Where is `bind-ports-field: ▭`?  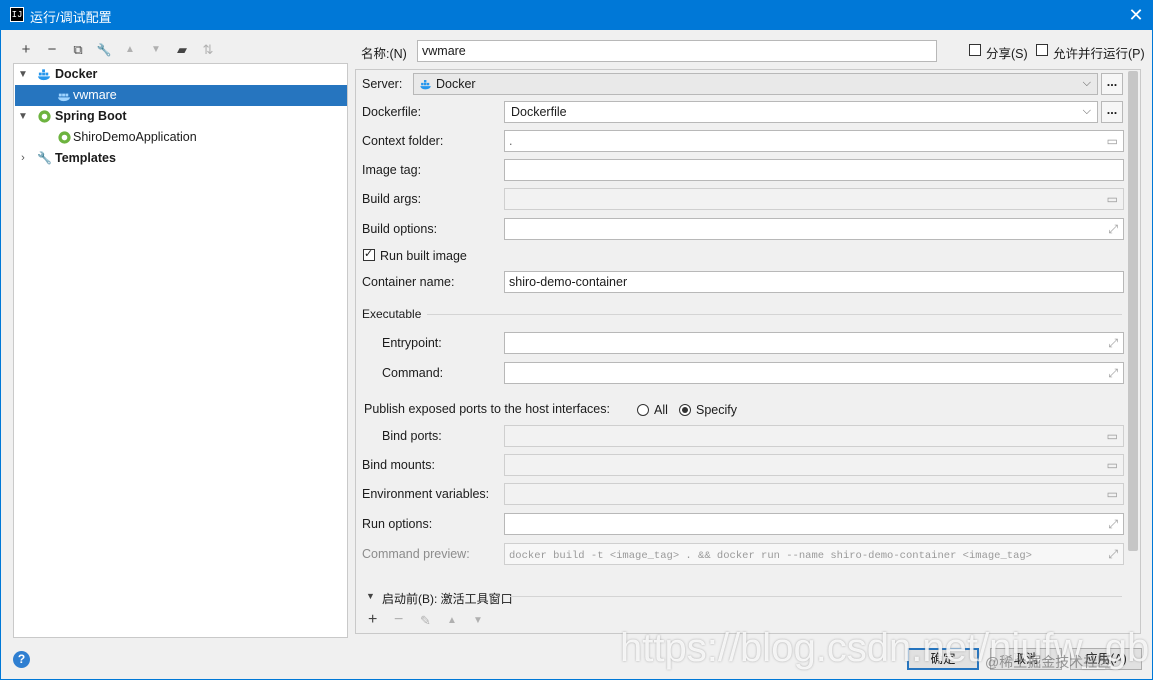 bind-ports-field: ▭ is located at coordinates (814, 436).